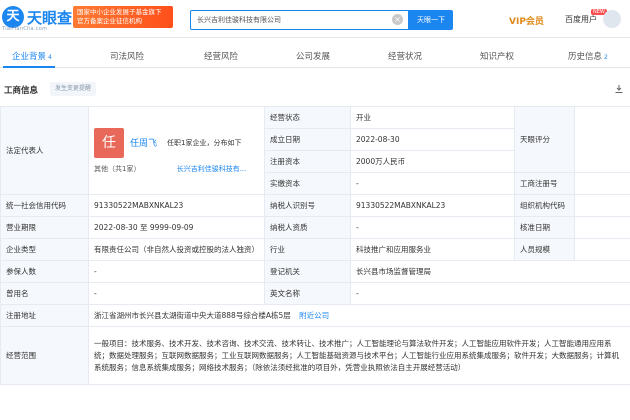 This screenshot has height=420, width=630. I want to click on avatar, so click(612, 19).